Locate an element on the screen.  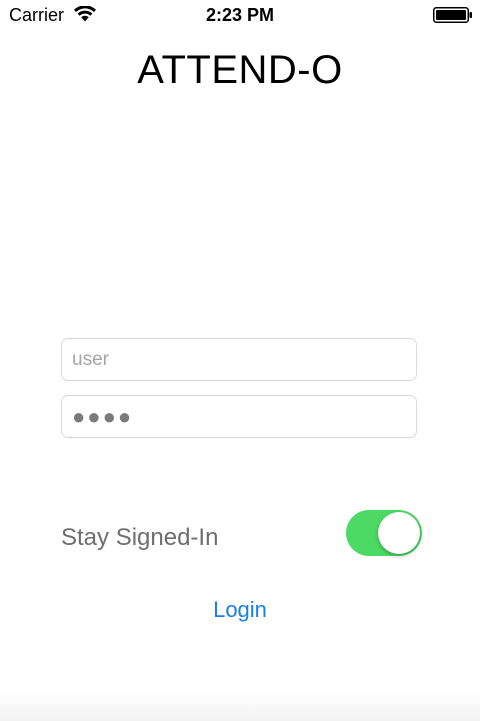
clock: 2:23 PM is located at coordinates (240, 15).